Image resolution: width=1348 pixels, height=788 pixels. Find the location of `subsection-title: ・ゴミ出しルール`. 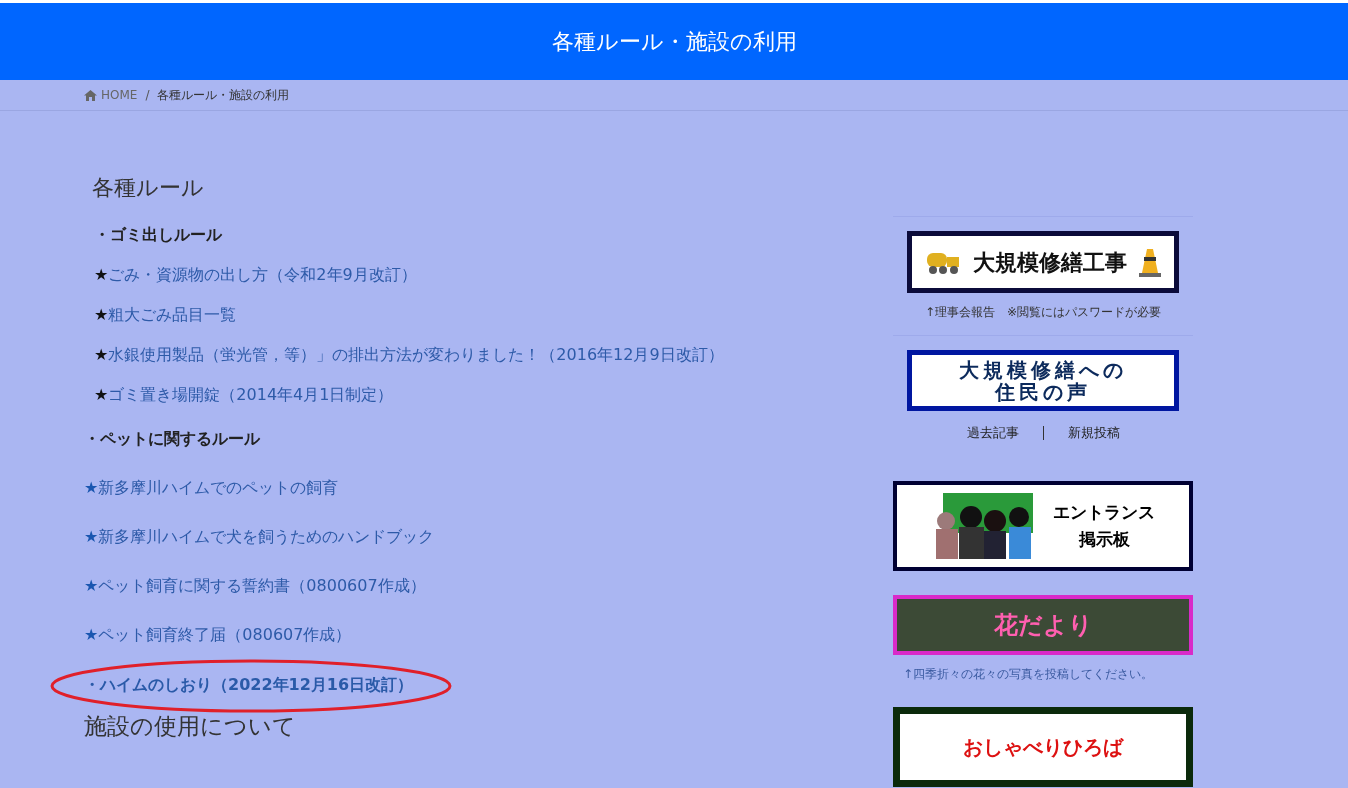

subsection-title: ・ゴミ出しルール is located at coordinates (158, 235).